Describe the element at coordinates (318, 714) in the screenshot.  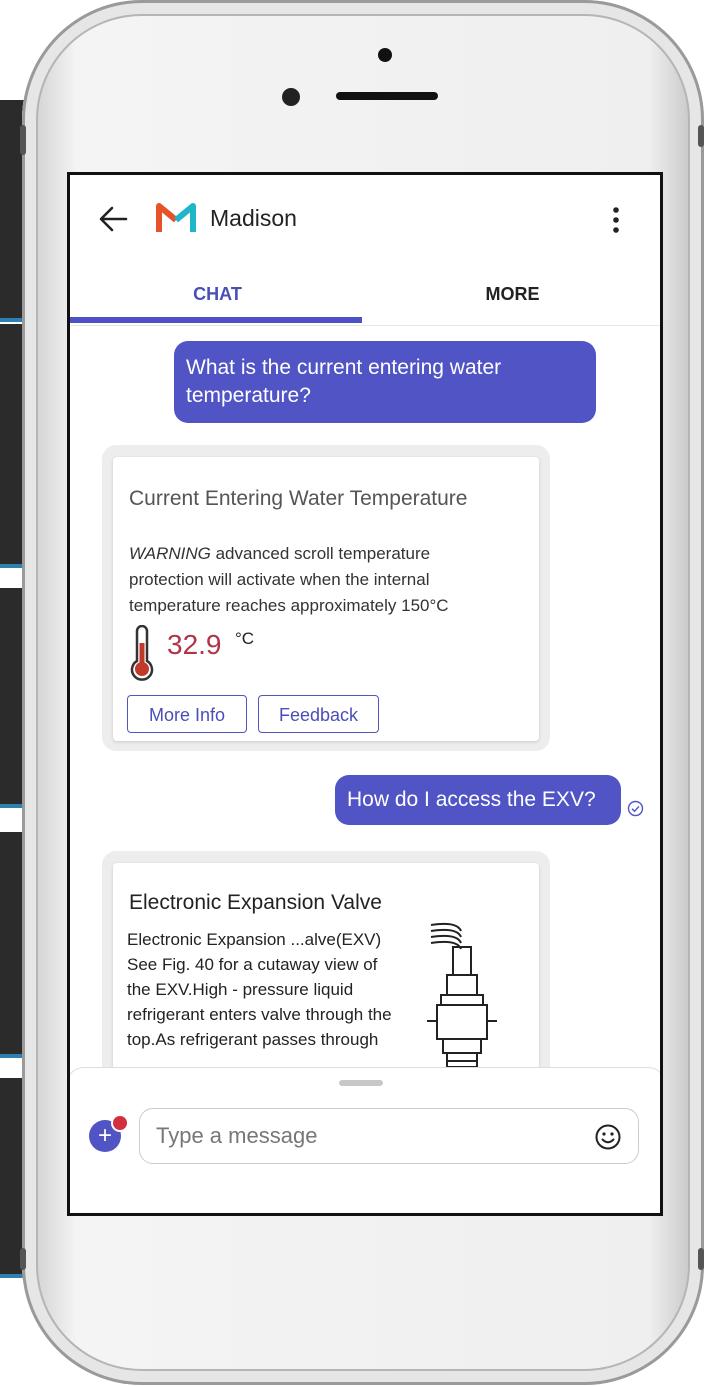
I see `feedback-button: Feedback` at that location.